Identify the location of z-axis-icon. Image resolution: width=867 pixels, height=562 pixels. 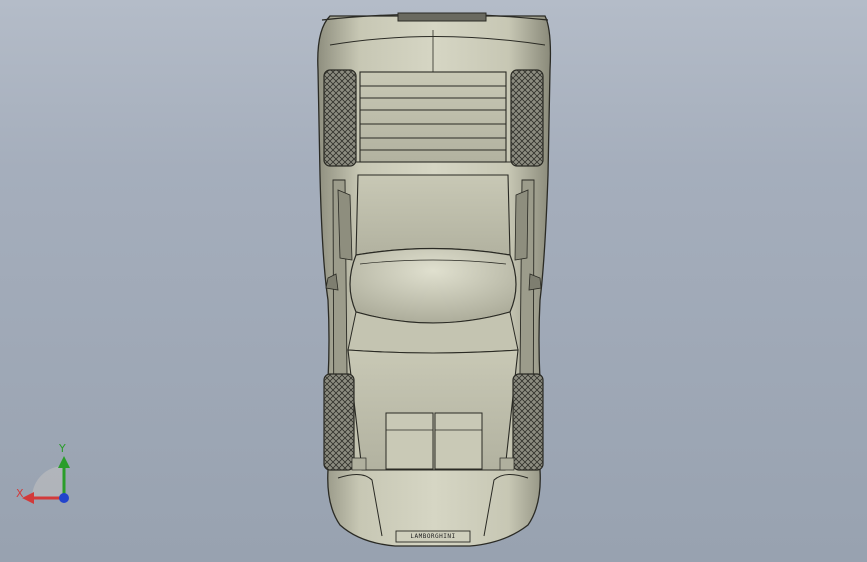
(64, 498).